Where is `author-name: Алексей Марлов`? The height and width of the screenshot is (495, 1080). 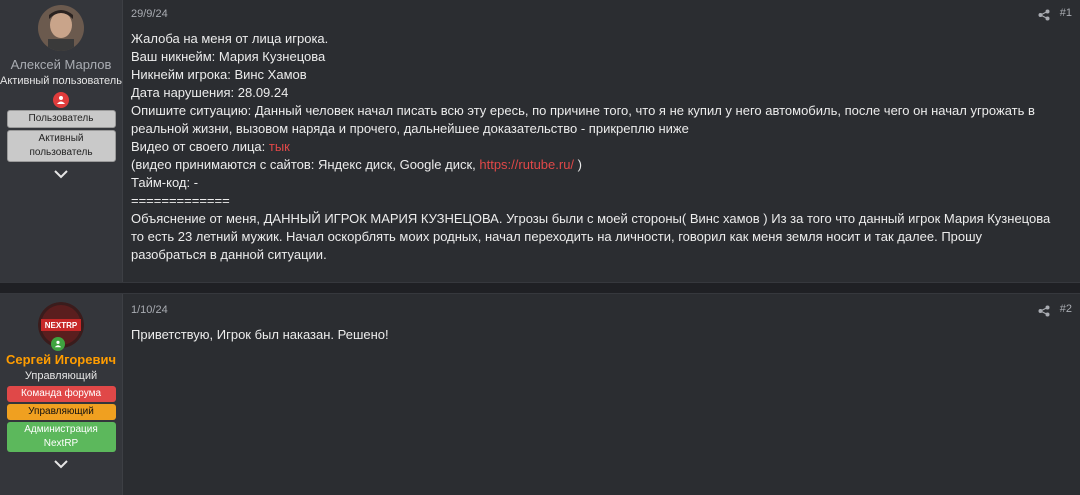 author-name: Алексей Марлов is located at coordinates (61, 64).